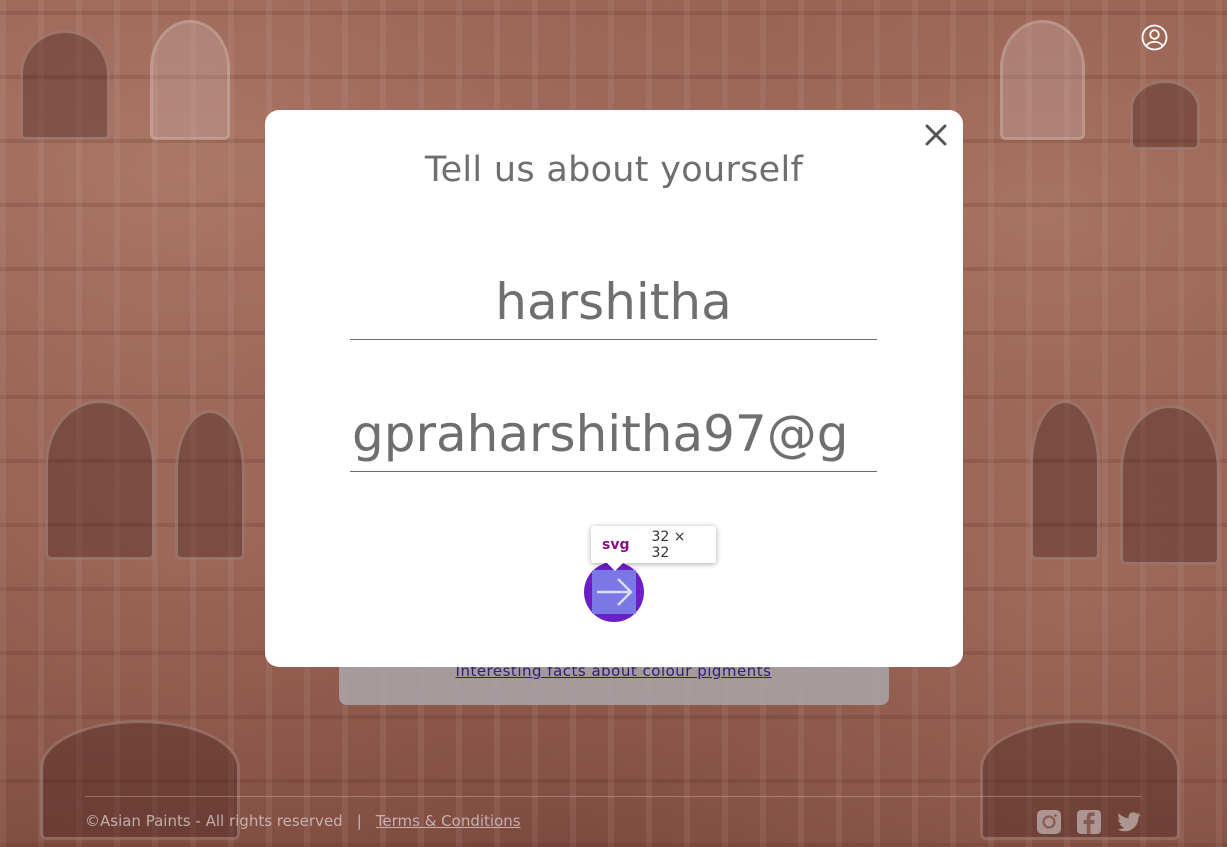 This screenshot has height=847, width=1227. What do you see at coordinates (1129, 822) in the screenshot?
I see `twitter-icon` at bounding box center [1129, 822].